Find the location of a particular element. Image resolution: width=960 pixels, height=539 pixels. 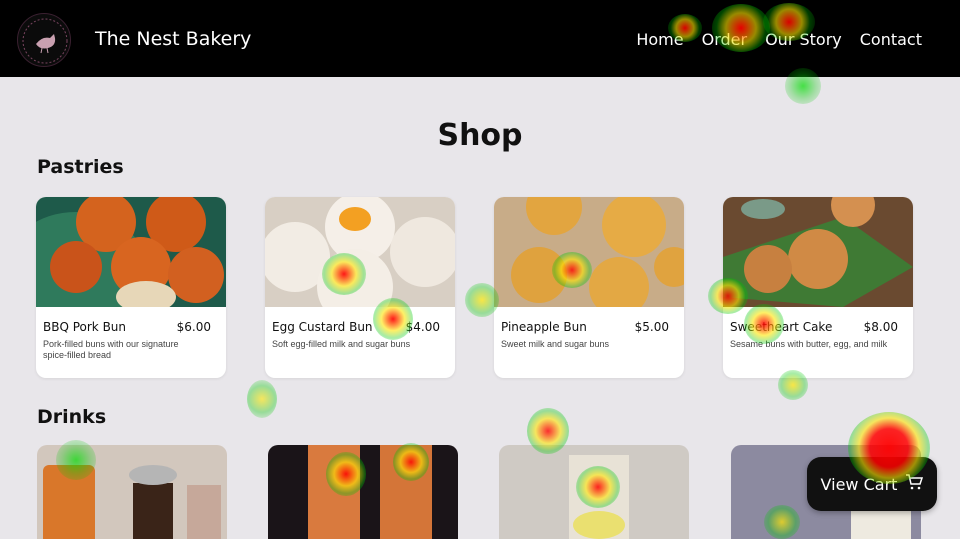

page-title: Shop is located at coordinates (480, 135).